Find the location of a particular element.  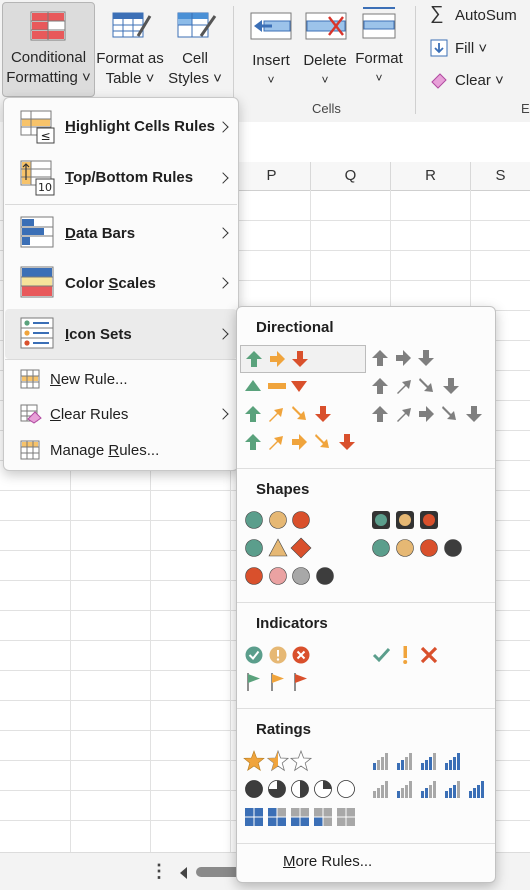

format-as-table-label-1: Format as is located at coordinates (130, 58).